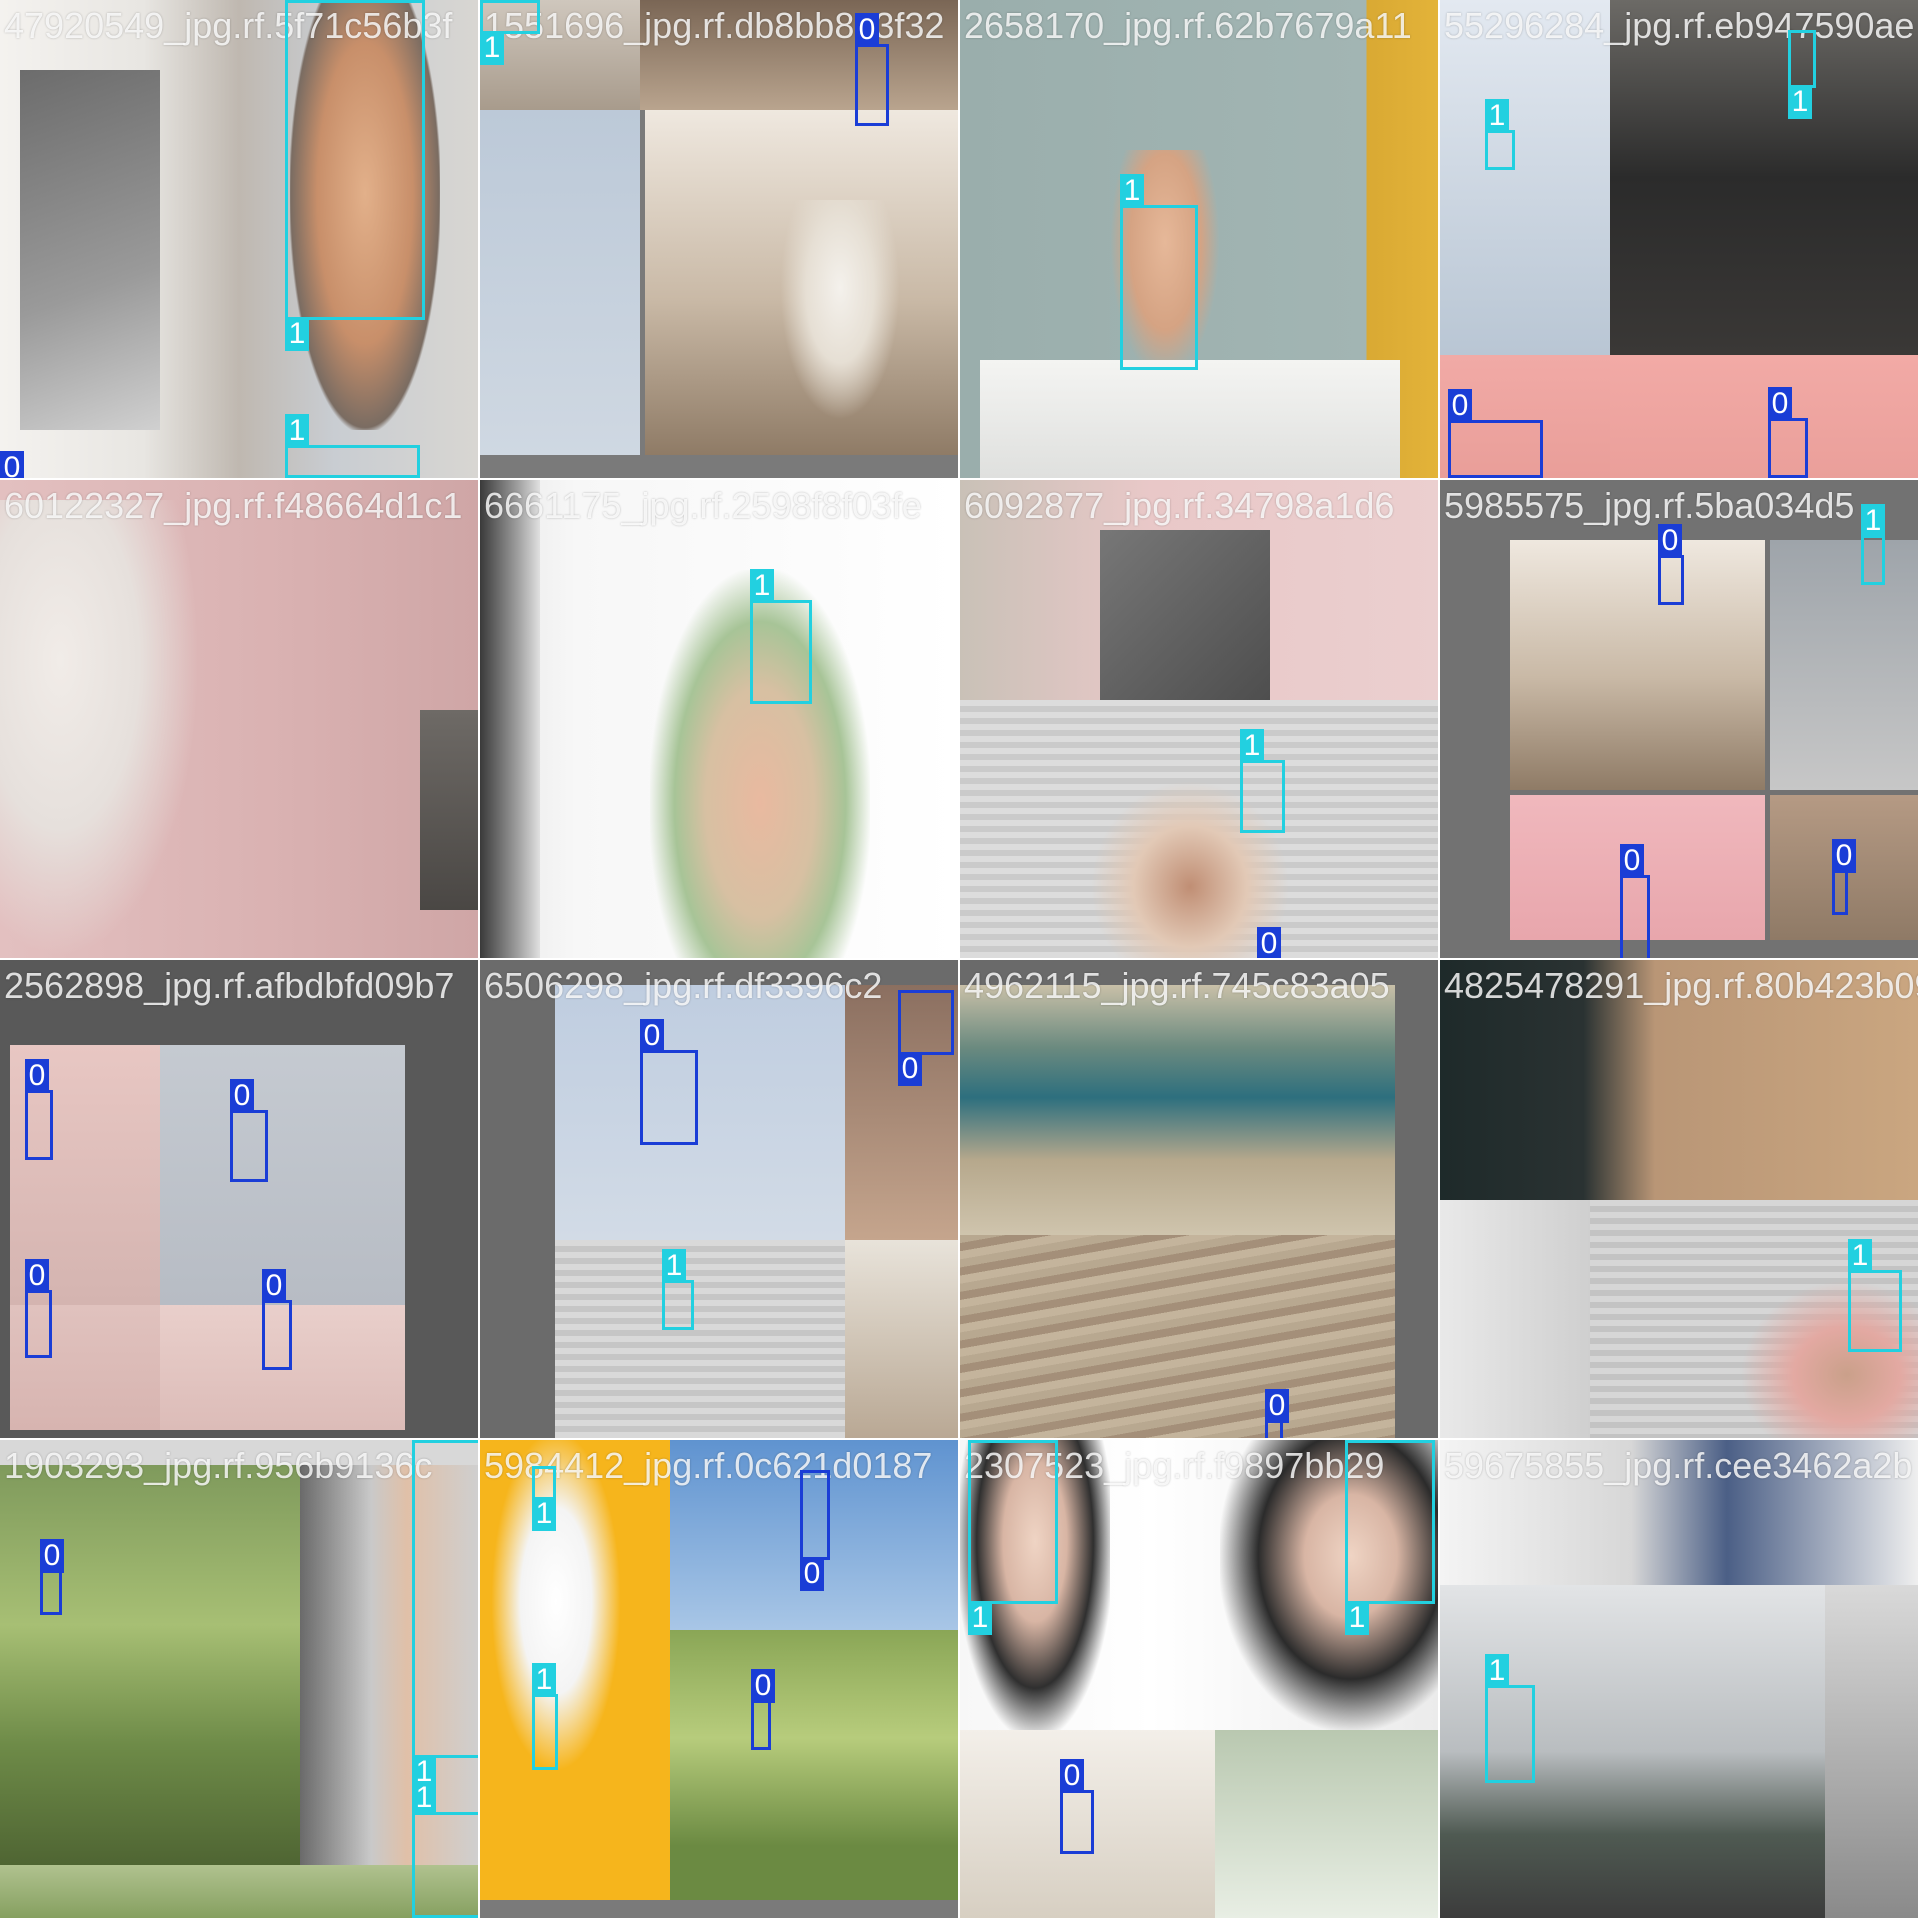 The image size is (1920, 1920). I want to click on mosaic-tile: 6092877_jpg.rf.34798a1d6 1 0, so click(1199, 719).